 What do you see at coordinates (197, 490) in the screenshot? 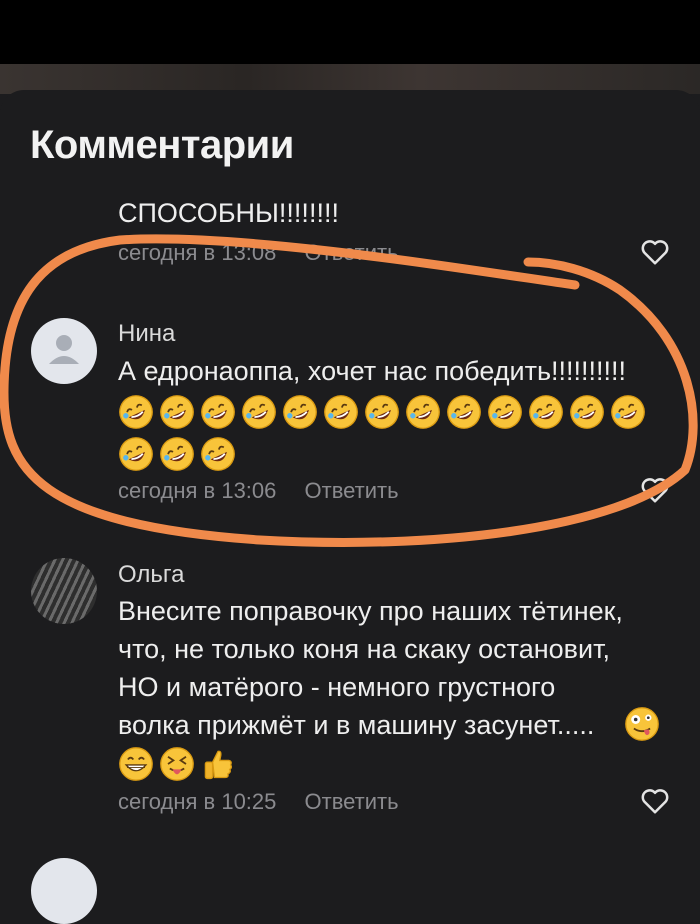
I see `comment-2-time: сегодня в 13:06` at bounding box center [197, 490].